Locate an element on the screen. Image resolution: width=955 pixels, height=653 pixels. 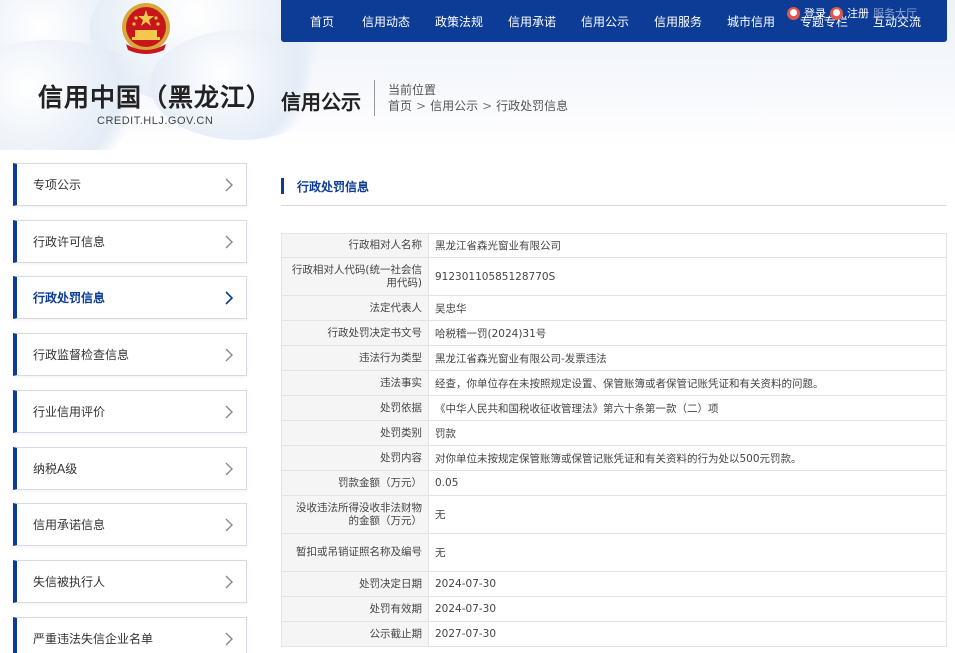
sidebar-item-label: 行政监督检查信息 is located at coordinates (81, 355).